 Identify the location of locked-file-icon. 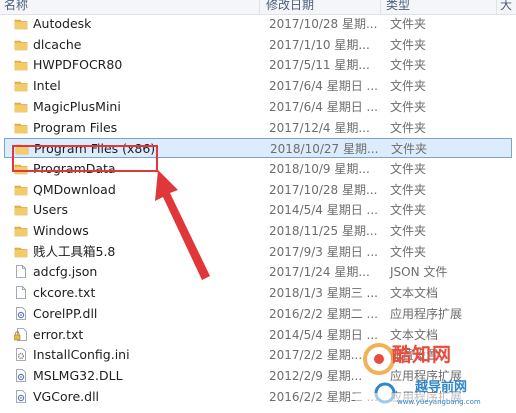
(21, 334).